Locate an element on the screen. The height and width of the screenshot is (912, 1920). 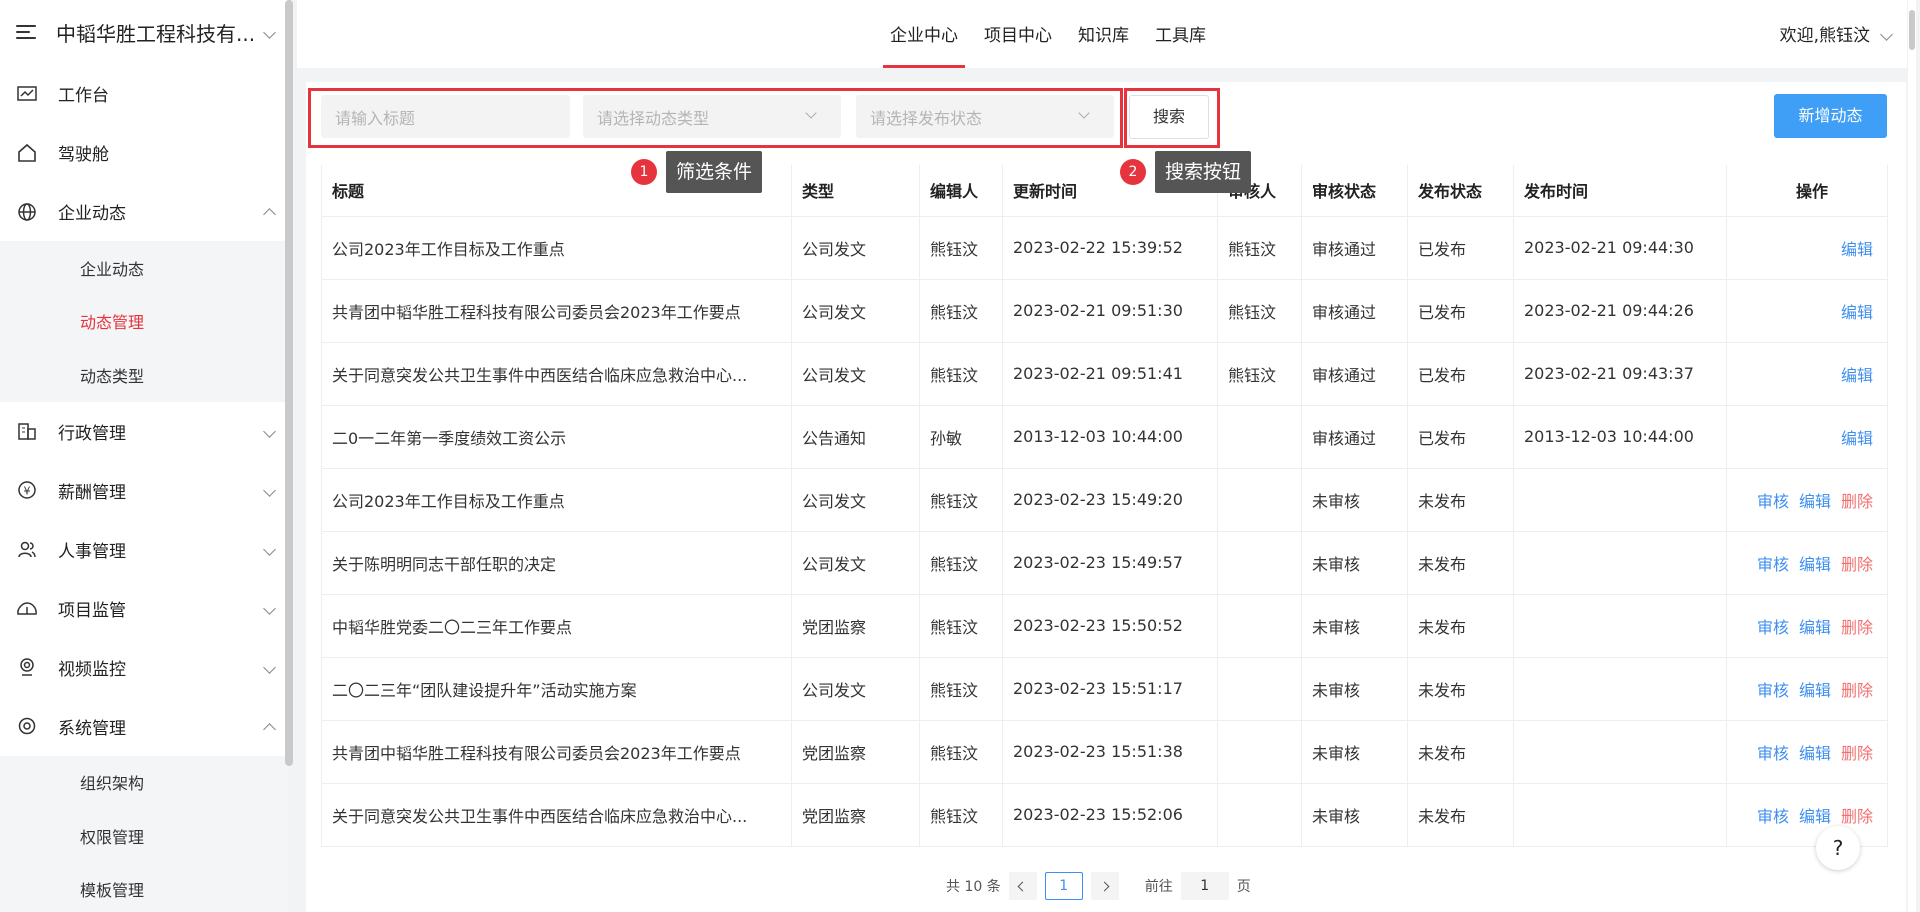
chevron-right-icon is located at coordinates (1104, 886).